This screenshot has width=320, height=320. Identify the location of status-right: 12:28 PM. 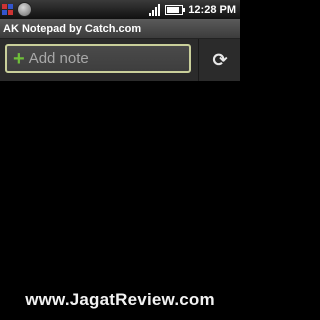
(192, 9).